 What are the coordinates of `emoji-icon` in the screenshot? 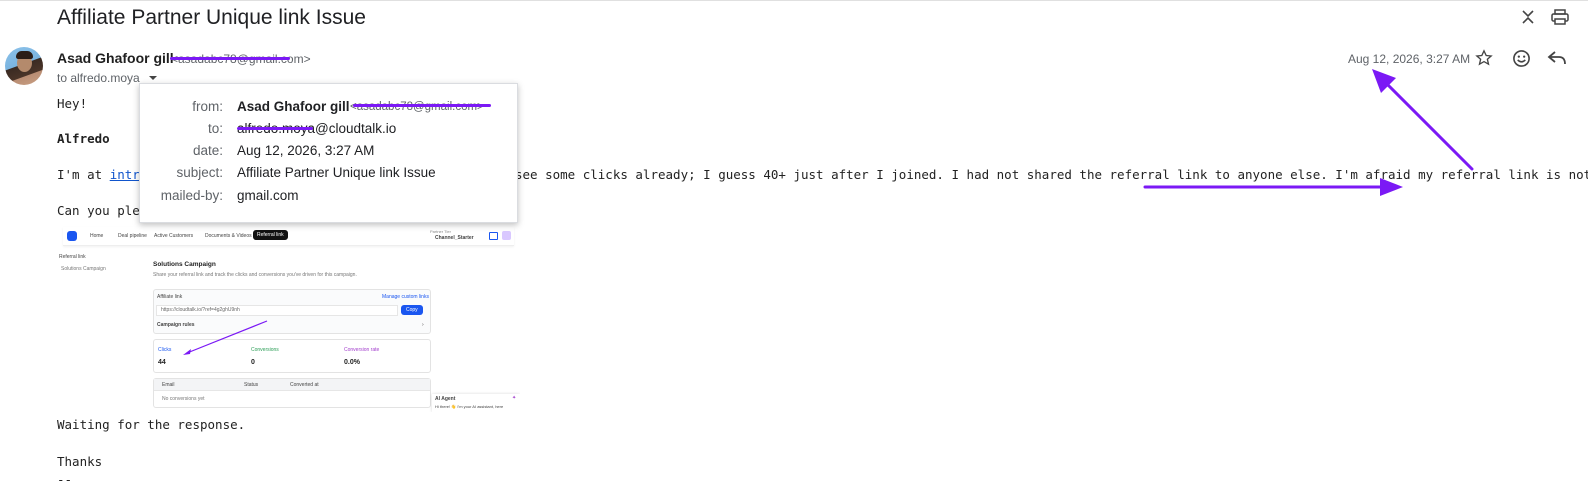 It's located at (1521, 58).